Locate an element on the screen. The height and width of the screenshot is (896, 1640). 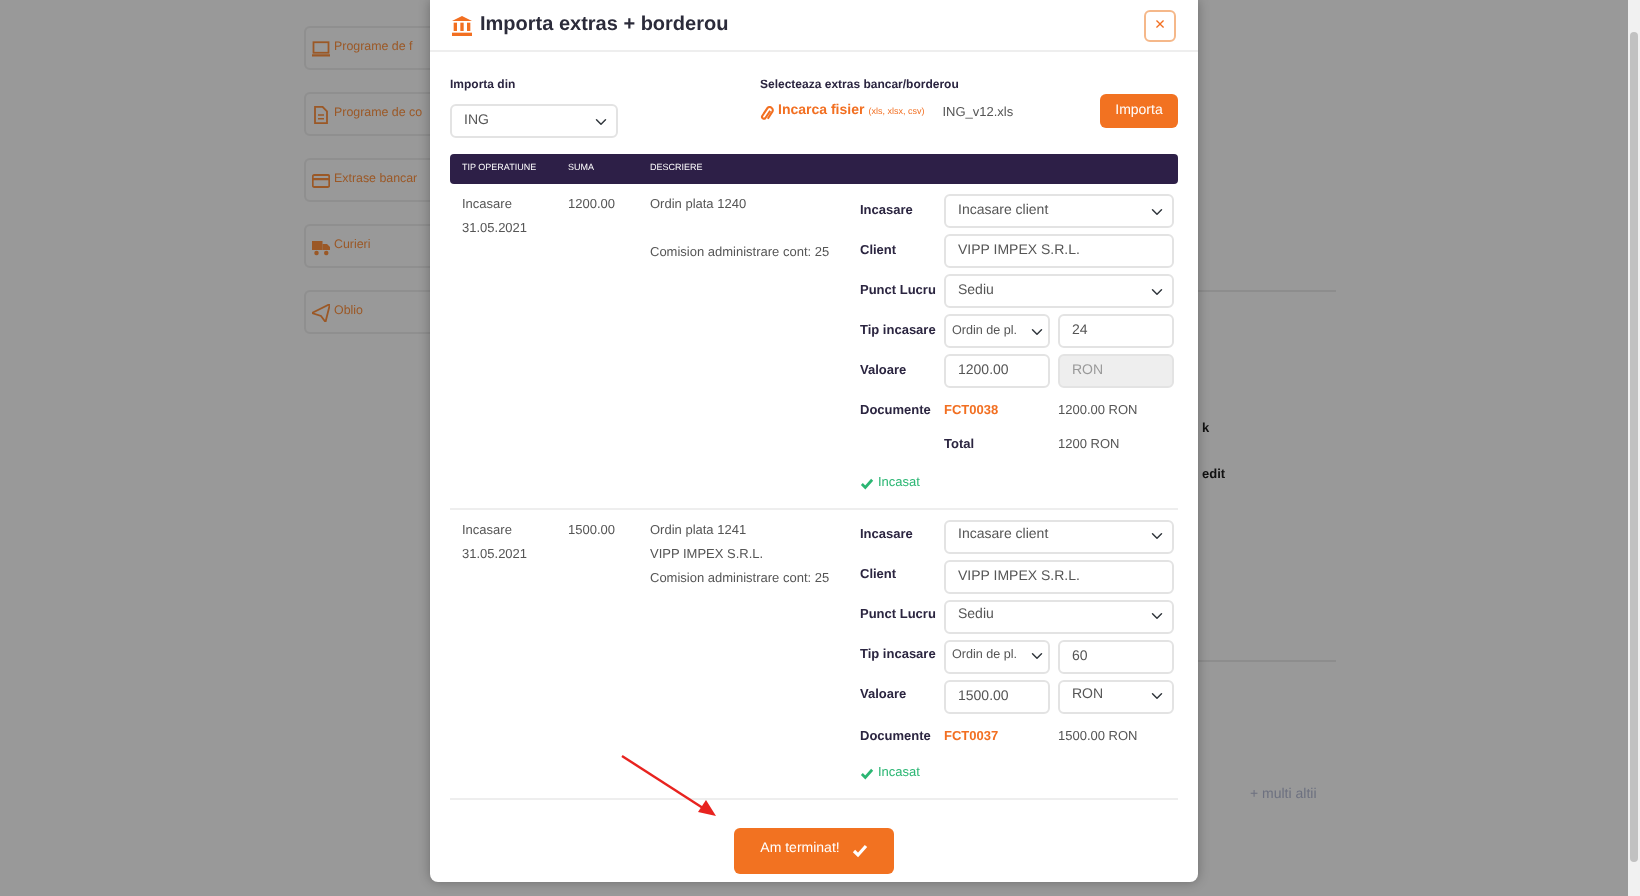
paper-plane-icon is located at coordinates (321, 312).